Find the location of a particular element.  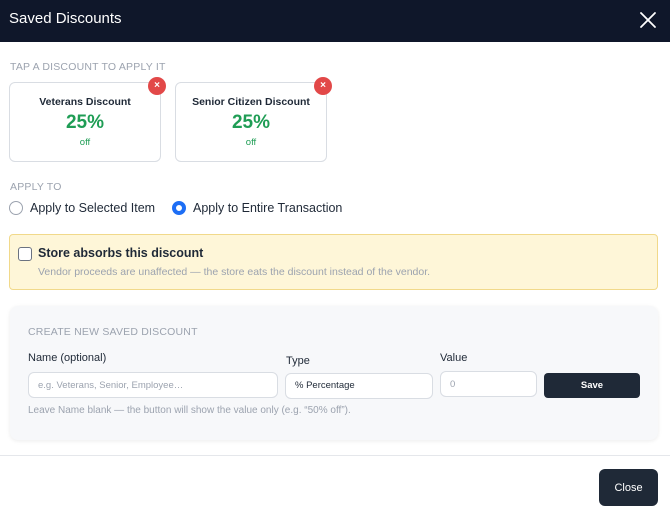

close-icon is located at coordinates (648, 20).